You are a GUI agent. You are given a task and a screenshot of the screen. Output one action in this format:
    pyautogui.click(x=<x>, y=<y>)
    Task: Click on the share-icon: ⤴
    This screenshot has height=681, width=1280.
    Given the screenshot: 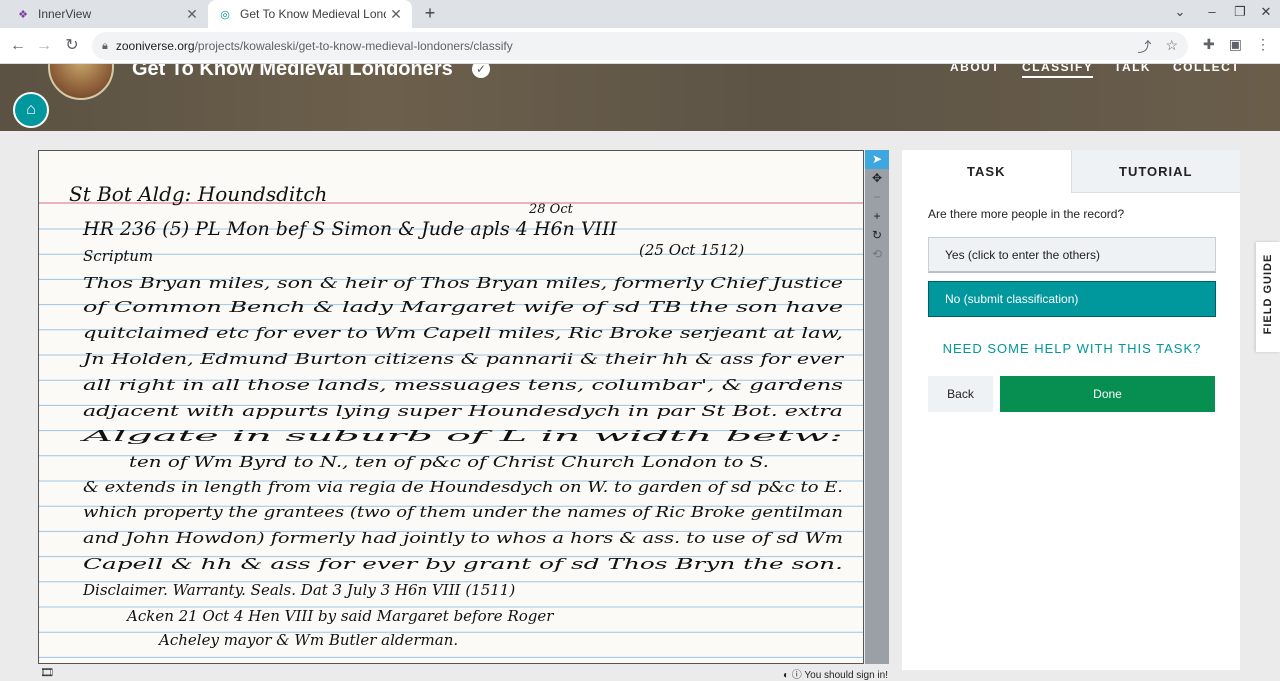 What is the action you would take?
    pyautogui.click(x=1144, y=47)
    